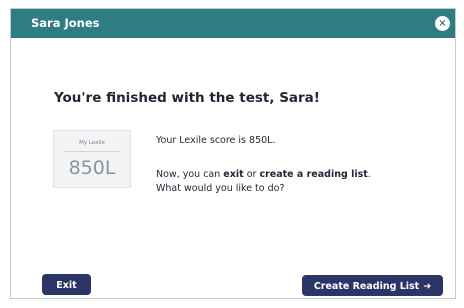 The height and width of the screenshot is (308, 464). What do you see at coordinates (369, 174) in the screenshot?
I see `next-steps-suffix: .` at bounding box center [369, 174].